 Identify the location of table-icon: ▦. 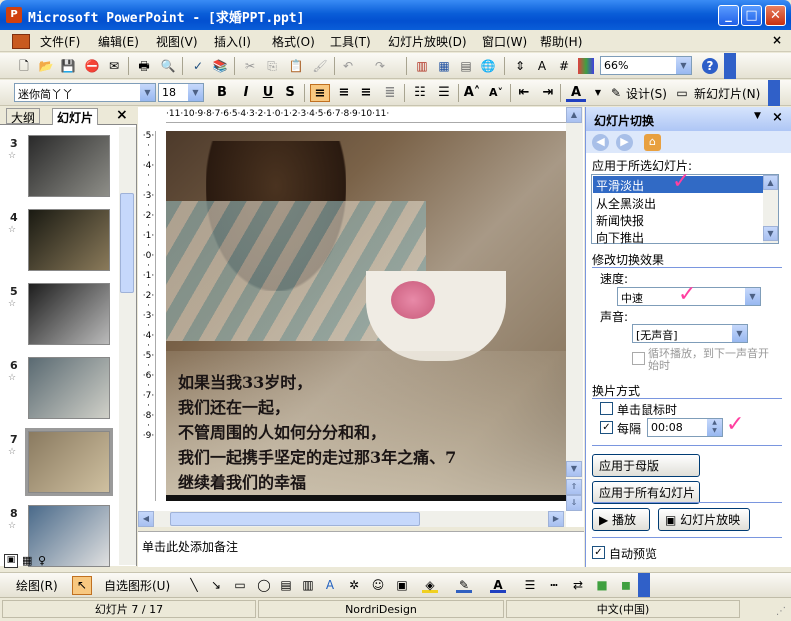
(444, 66).